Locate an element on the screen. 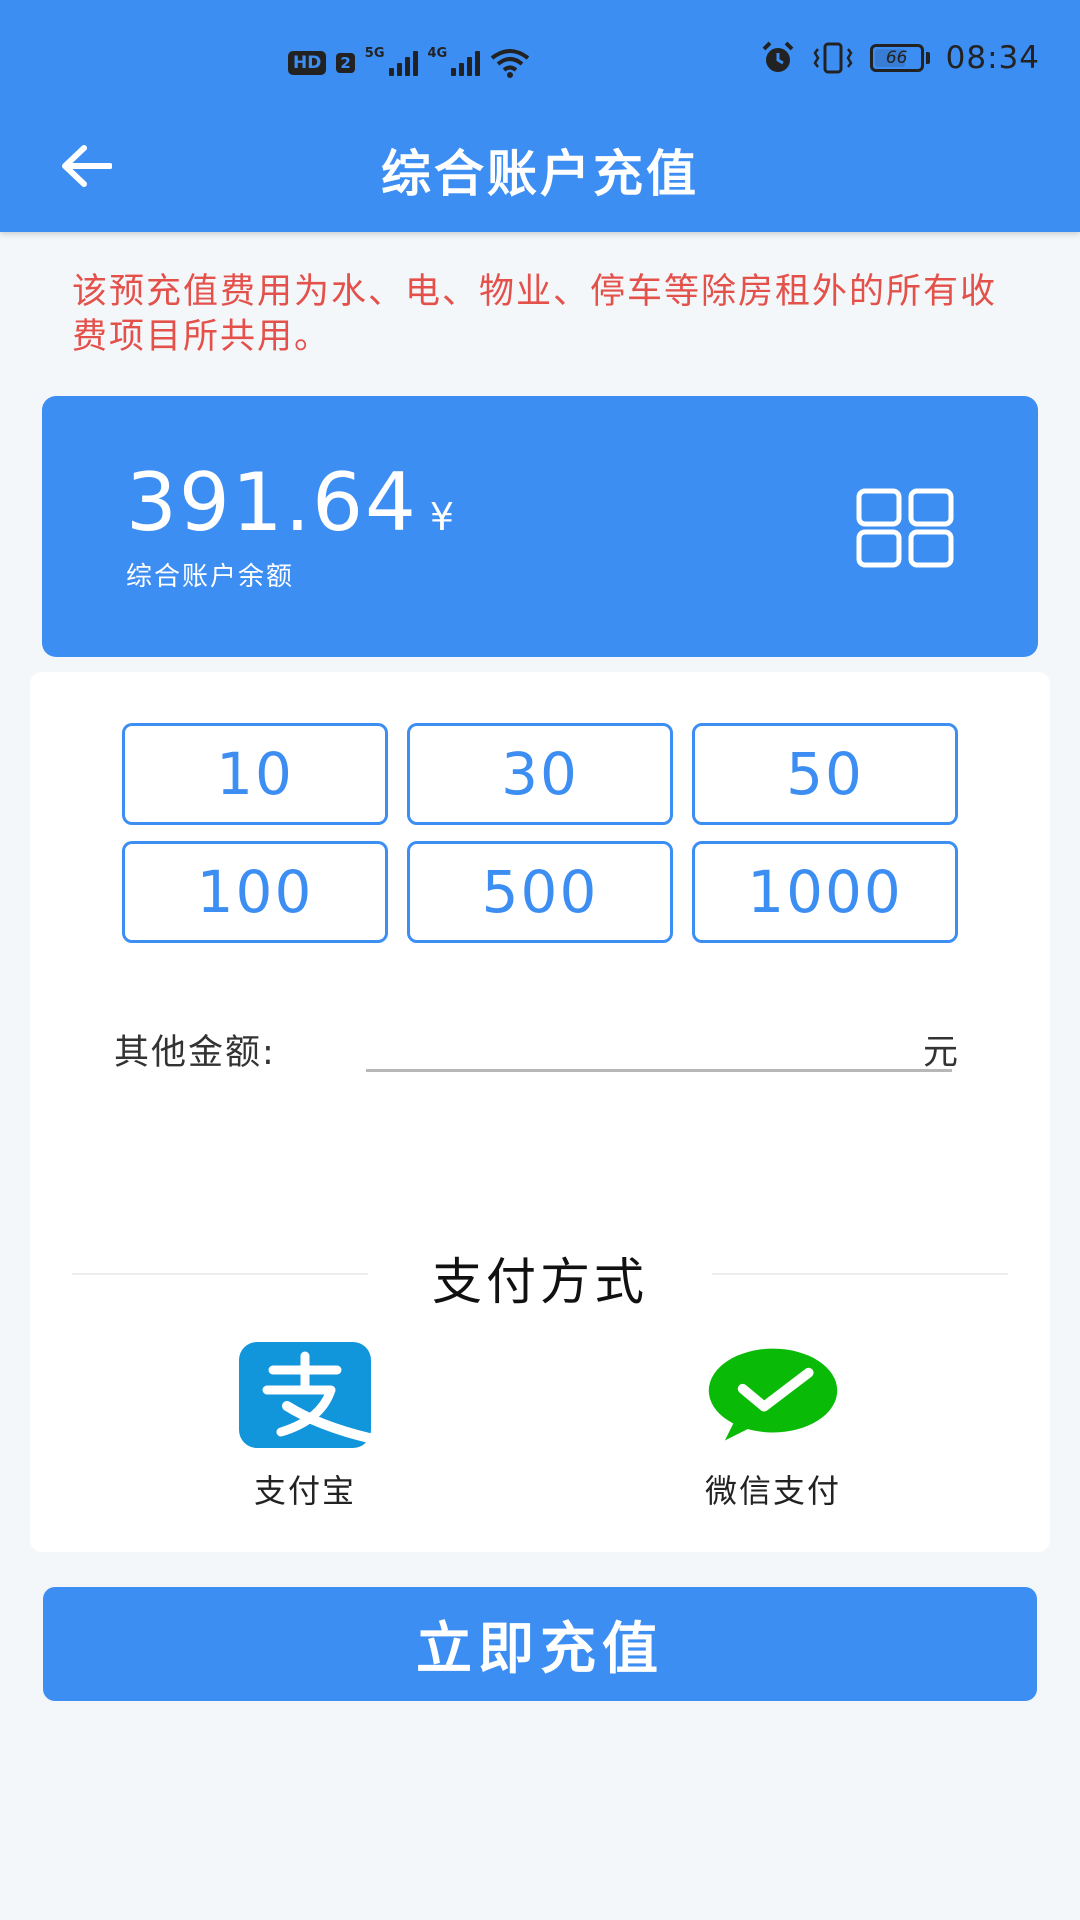  balance-amount: 391.64 is located at coordinates (272, 502).